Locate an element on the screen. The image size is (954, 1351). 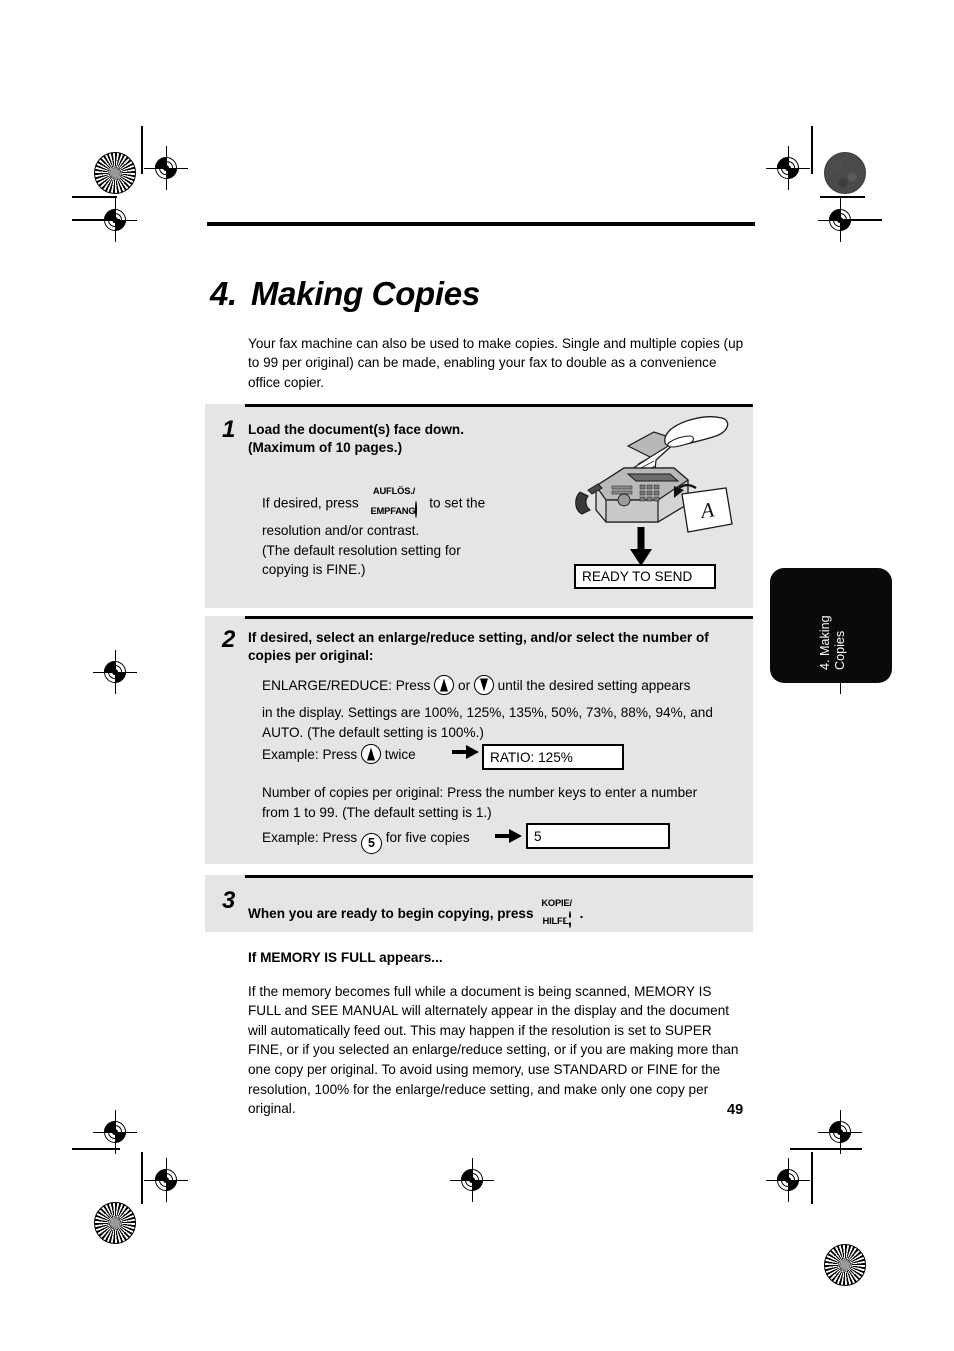
registration-crosshair-top-right-inner is located at coordinates (788, 168).